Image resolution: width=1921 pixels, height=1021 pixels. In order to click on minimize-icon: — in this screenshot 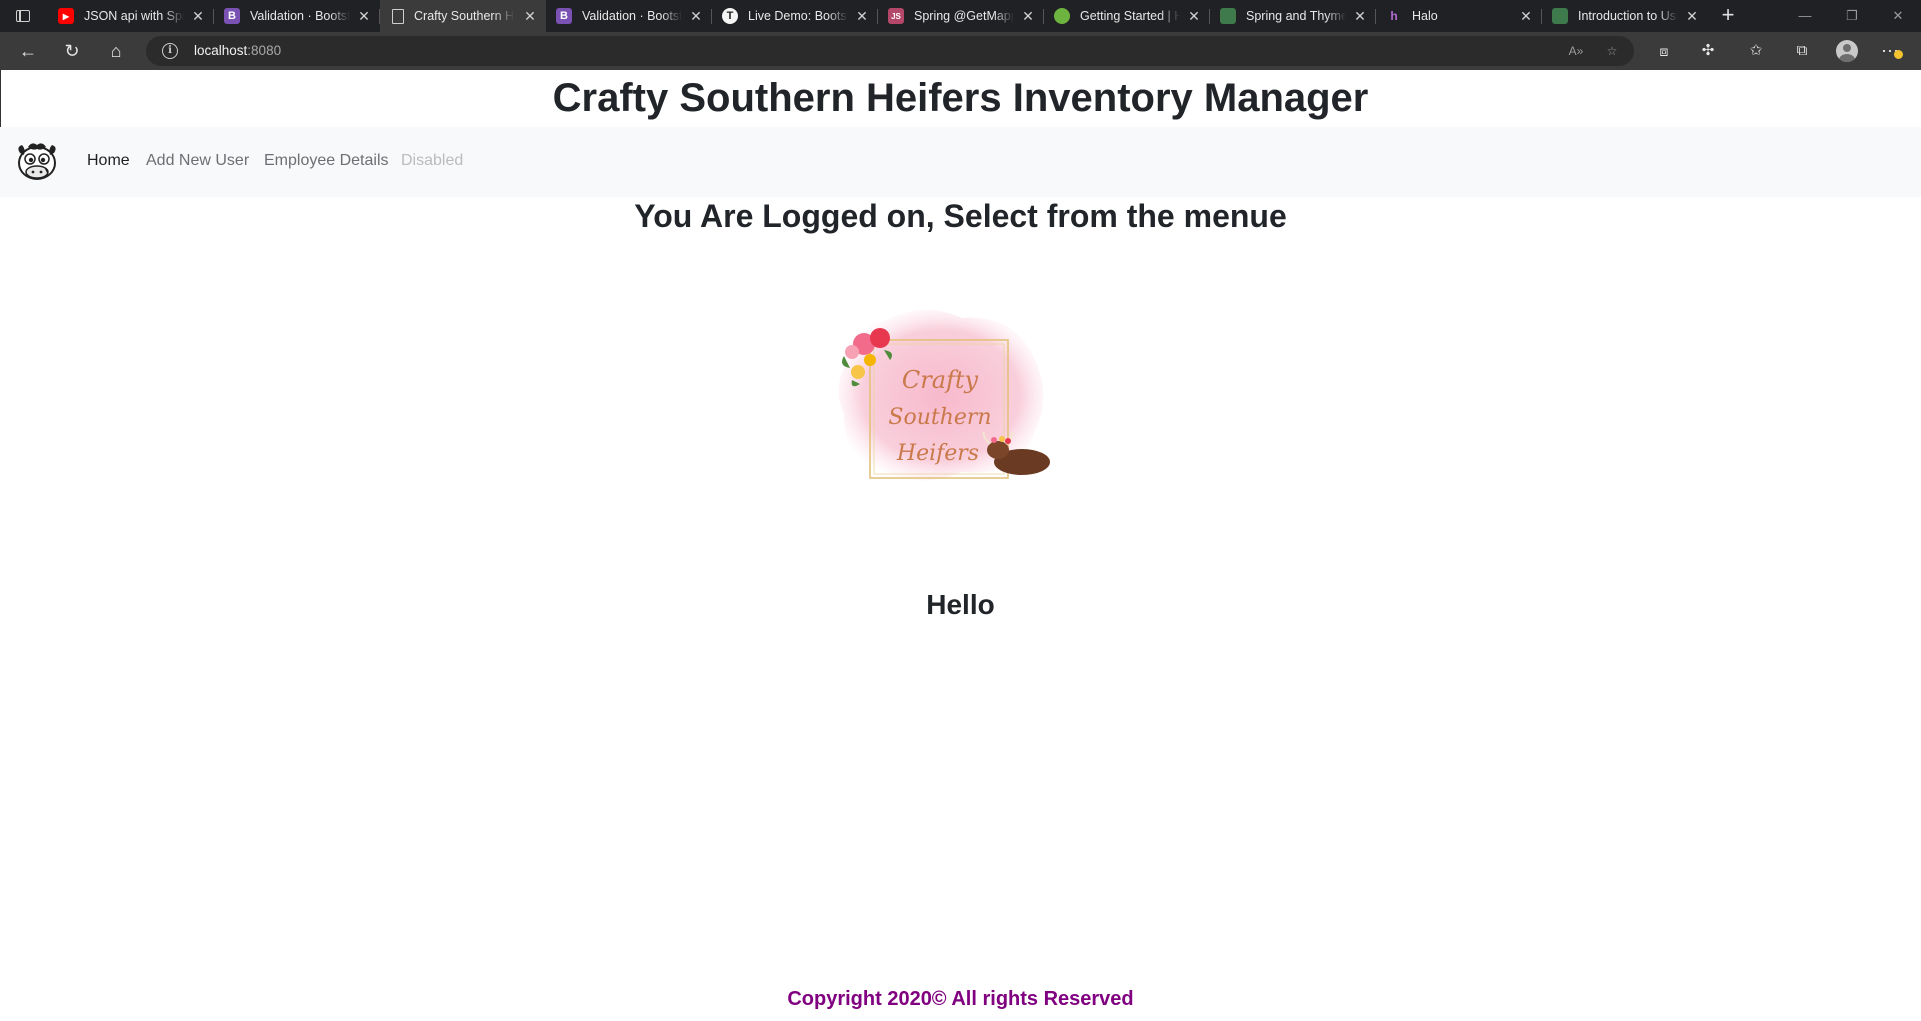, I will do `click(1805, 16)`.